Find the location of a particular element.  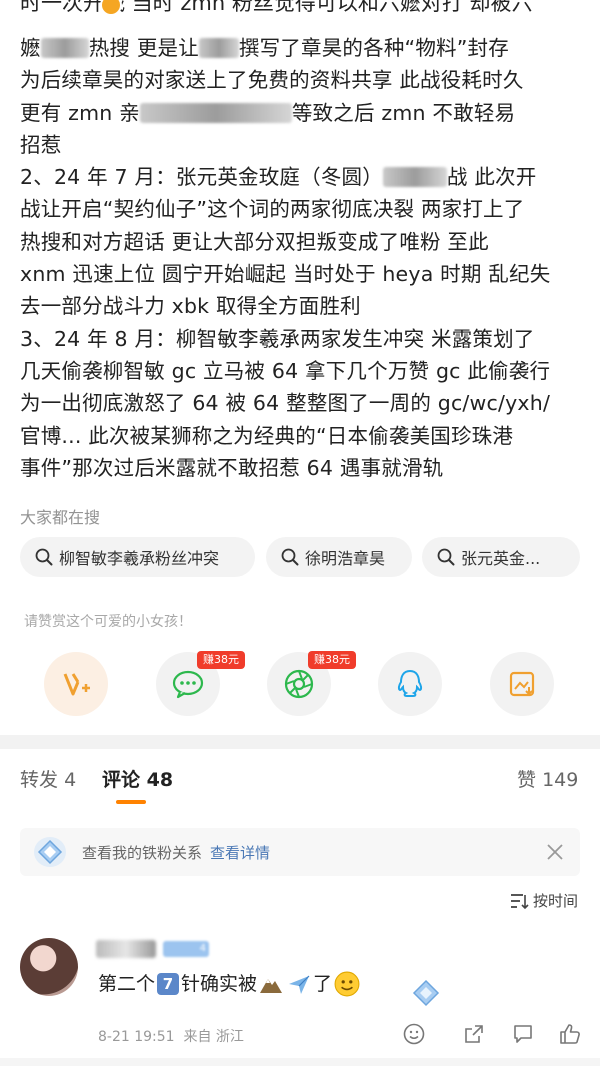

v-plus-icon is located at coordinates (76, 684).